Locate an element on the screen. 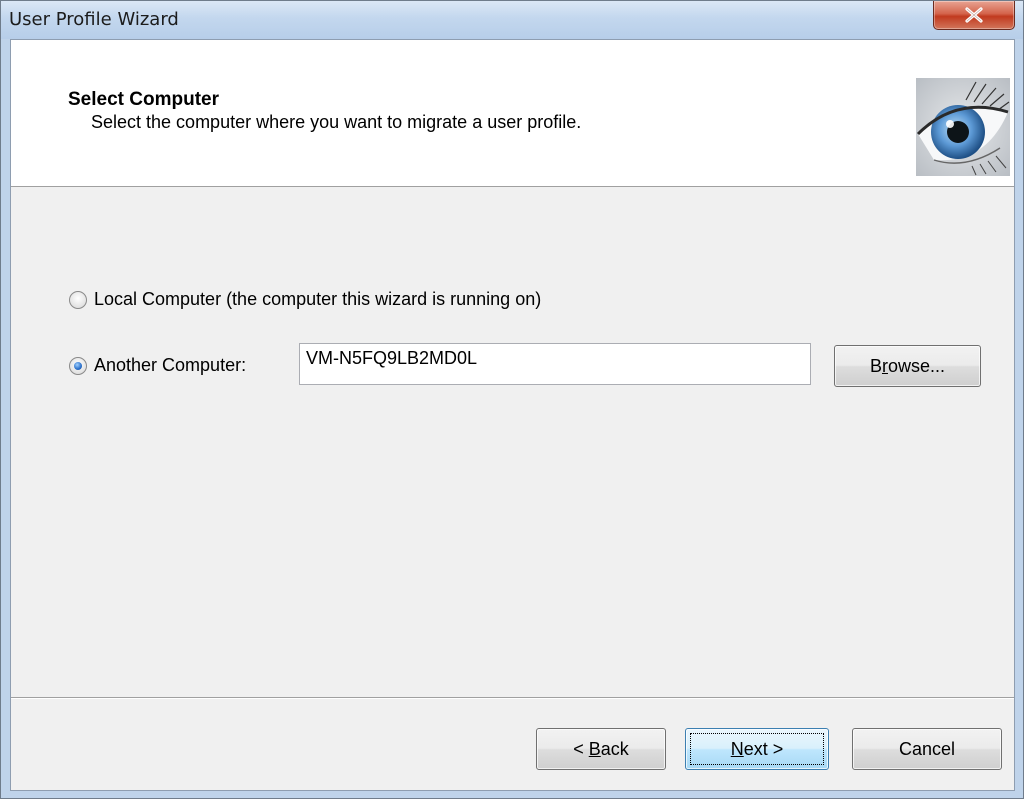  close-icon is located at coordinates (974, 15).